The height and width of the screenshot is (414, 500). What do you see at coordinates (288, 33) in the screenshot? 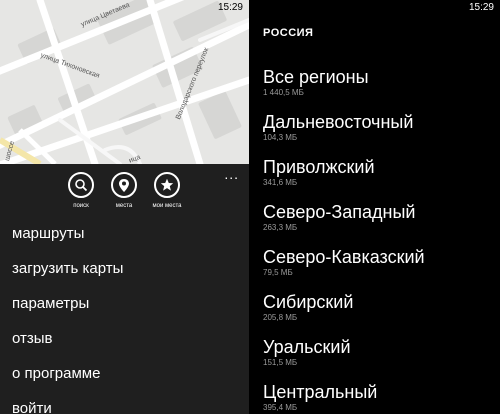
I see `page-title: РОССИЯ` at bounding box center [288, 33].